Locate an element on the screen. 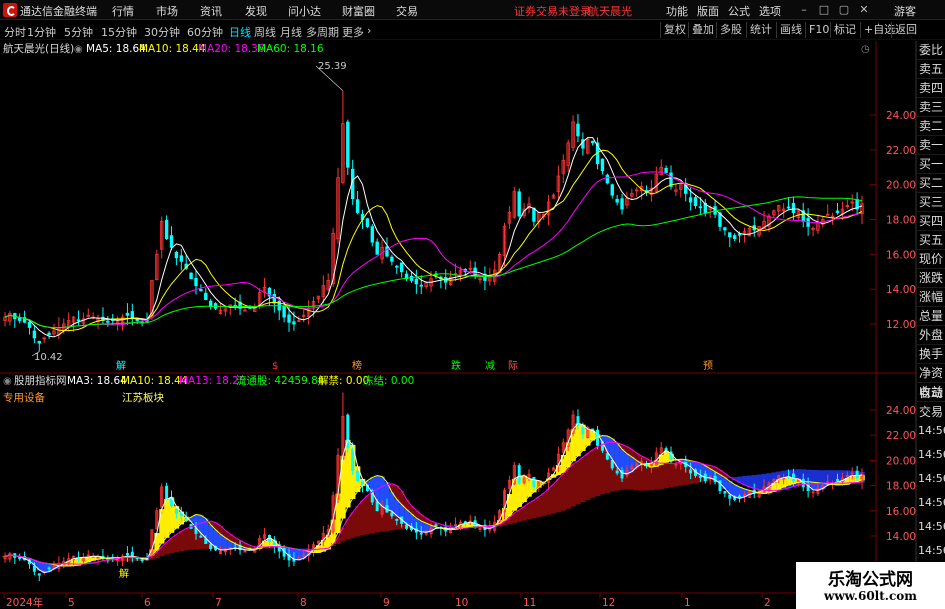  quote-field-label: 卖一 is located at coordinates (931, 145).